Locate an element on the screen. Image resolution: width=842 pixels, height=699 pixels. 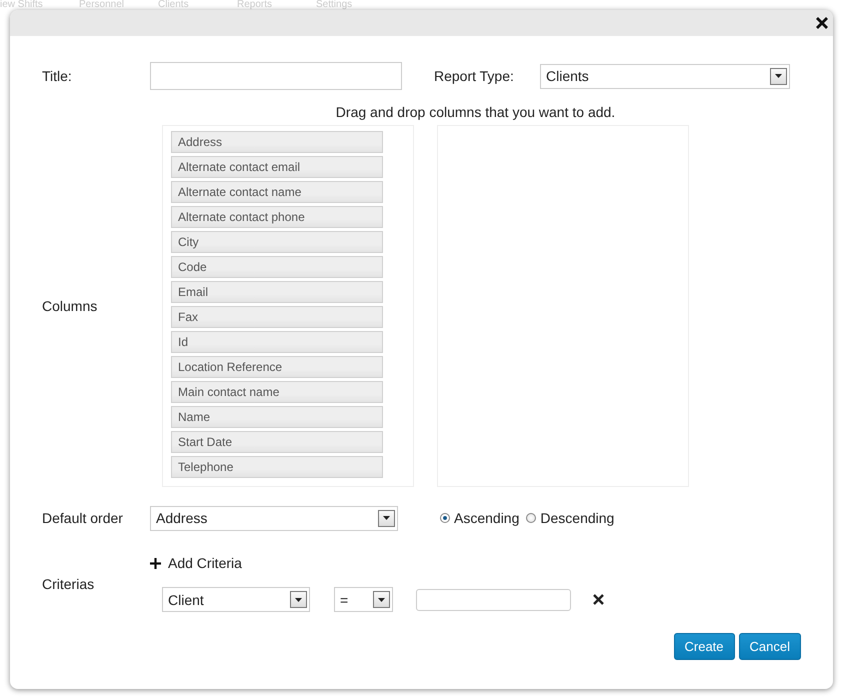
column-item: Alternate contact name is located at coordinates (277, 192).